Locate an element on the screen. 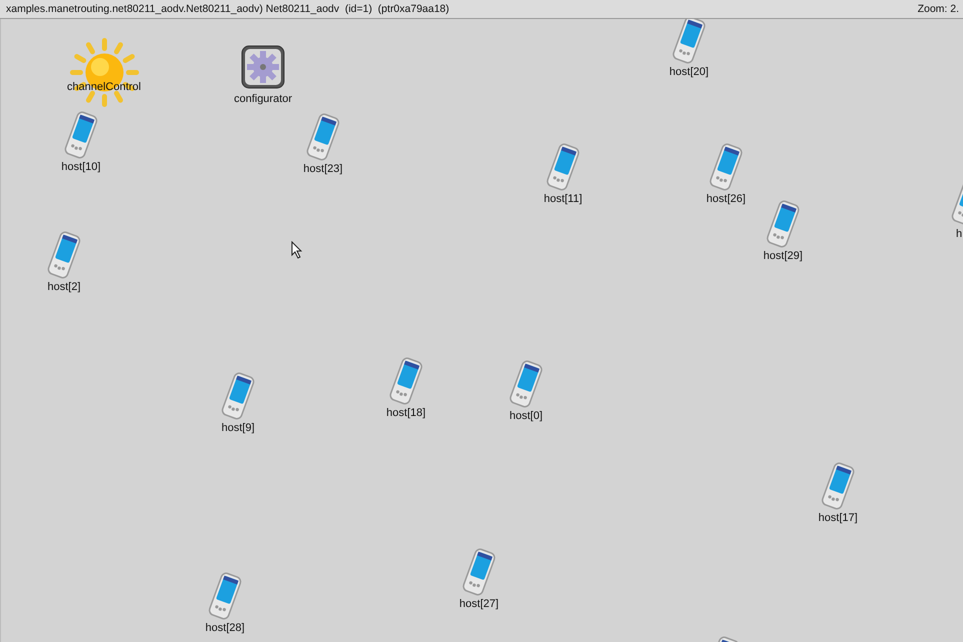  cursor-icon is located at coordinates (297, 250).